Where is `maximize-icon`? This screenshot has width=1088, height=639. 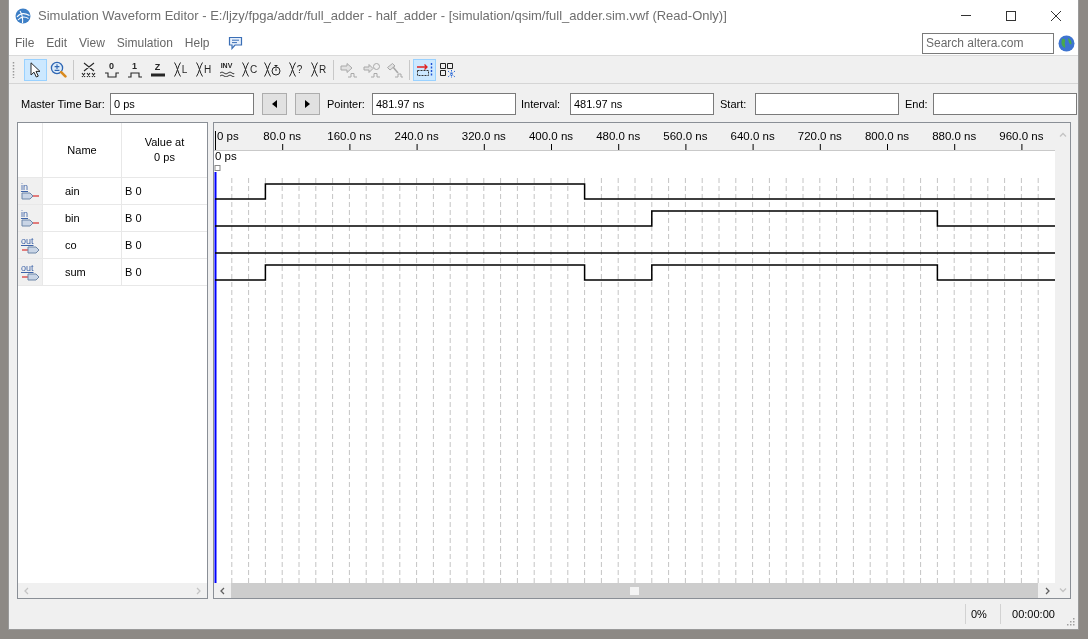
maximize-icon is located at coordinates (1010, 15).